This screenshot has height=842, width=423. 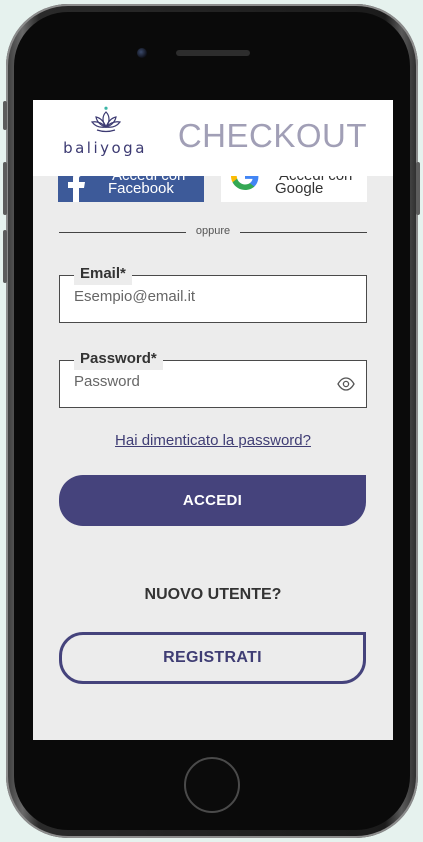 What do you see at coordinates (212, 500) in the screenshot?
I see `login-button: ACCEDI` at bounding box center [212, 500].